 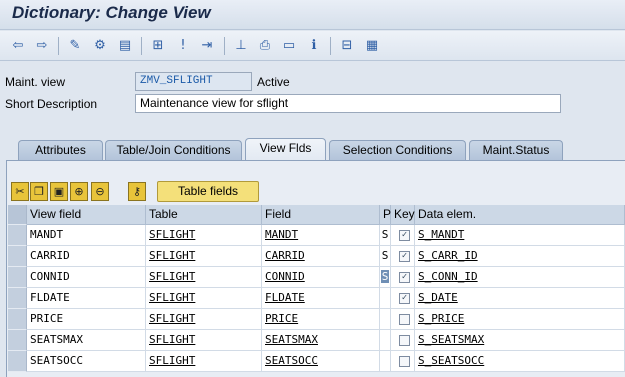 What do you see at coordinates (312, 82) in the screenshot?
I see `maint-view-row: Maint. view ZMV_SFLIGHT Active` at bounding box center [312, 82].